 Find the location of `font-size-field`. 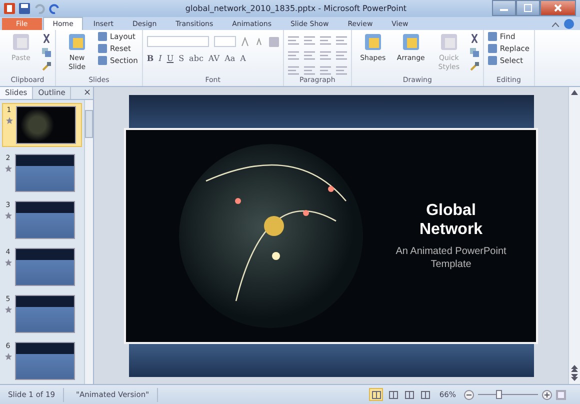

font-size-field is located at coordinates (225, 41).